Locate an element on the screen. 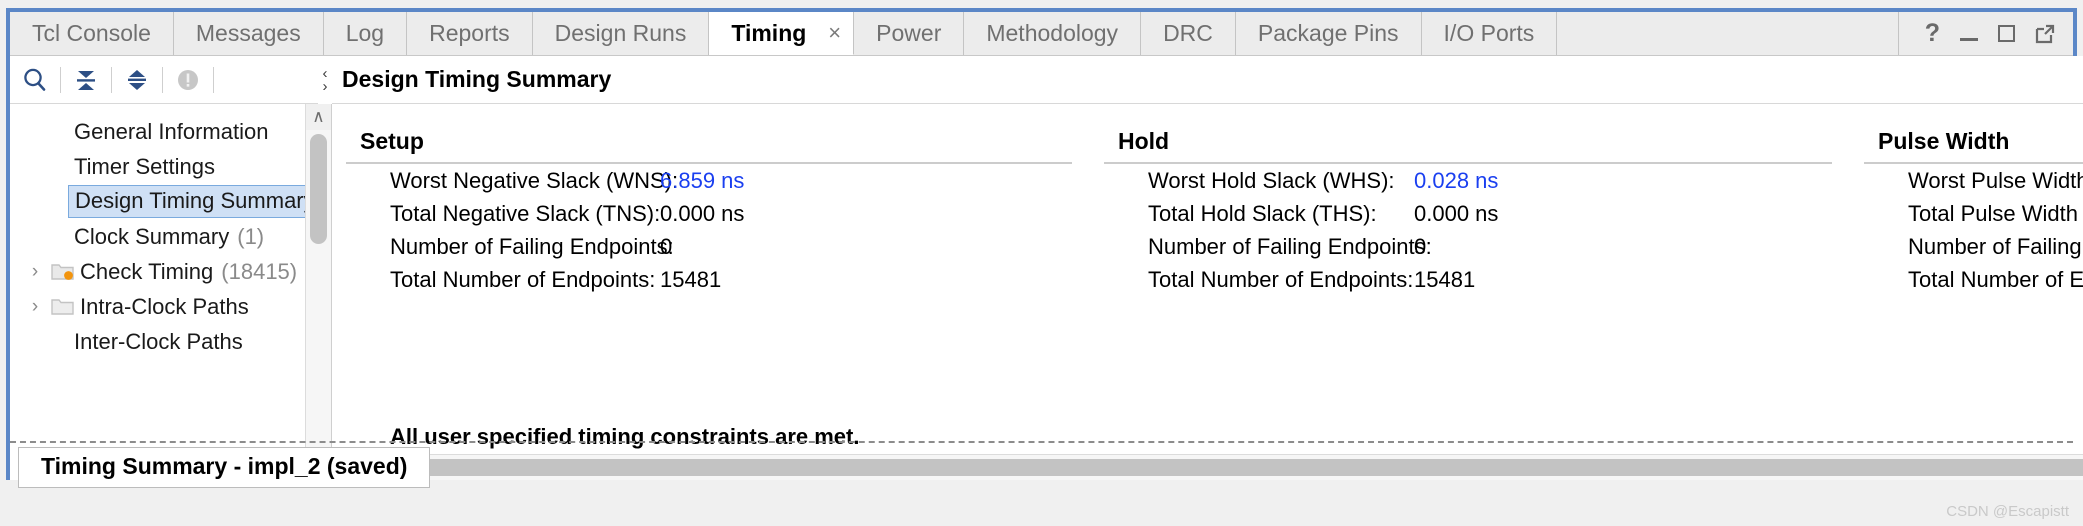 Image resolution: width=2083 pixels, height=526 pixels. watermark: CSDN @Escapistt is located at coordinates (2007, 511).